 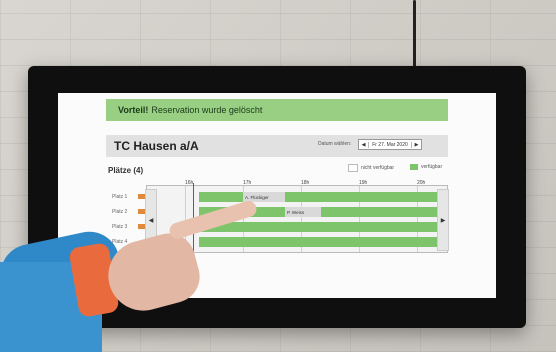 What do you see at coordinates (120, 227) in the screenshot?
I see `court-label: Platz 3` at bounding box center [120, 227].